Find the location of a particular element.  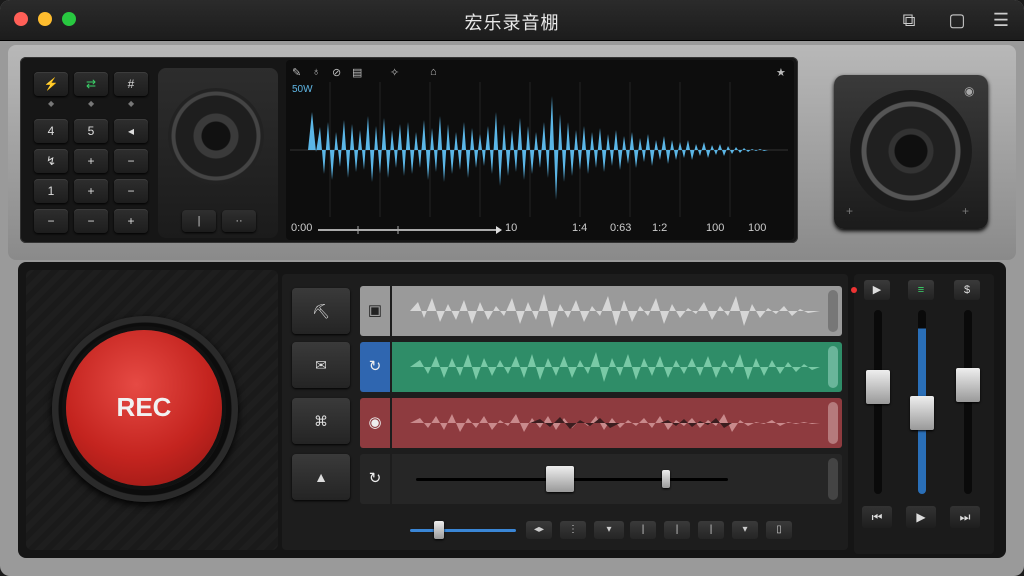

keypad-key: ◂ is located at coordinates (131, 131).